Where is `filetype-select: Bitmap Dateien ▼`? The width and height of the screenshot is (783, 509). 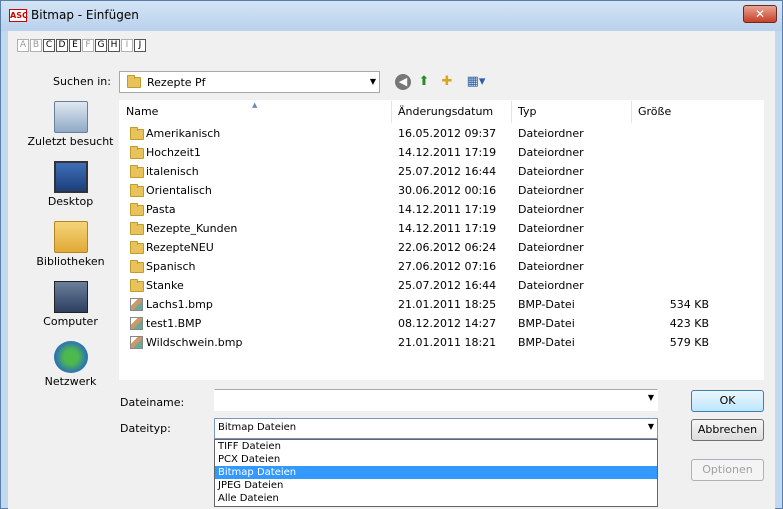
filetype-select: Bitmap Dateien ▼ is located at coordinates (436, 428).